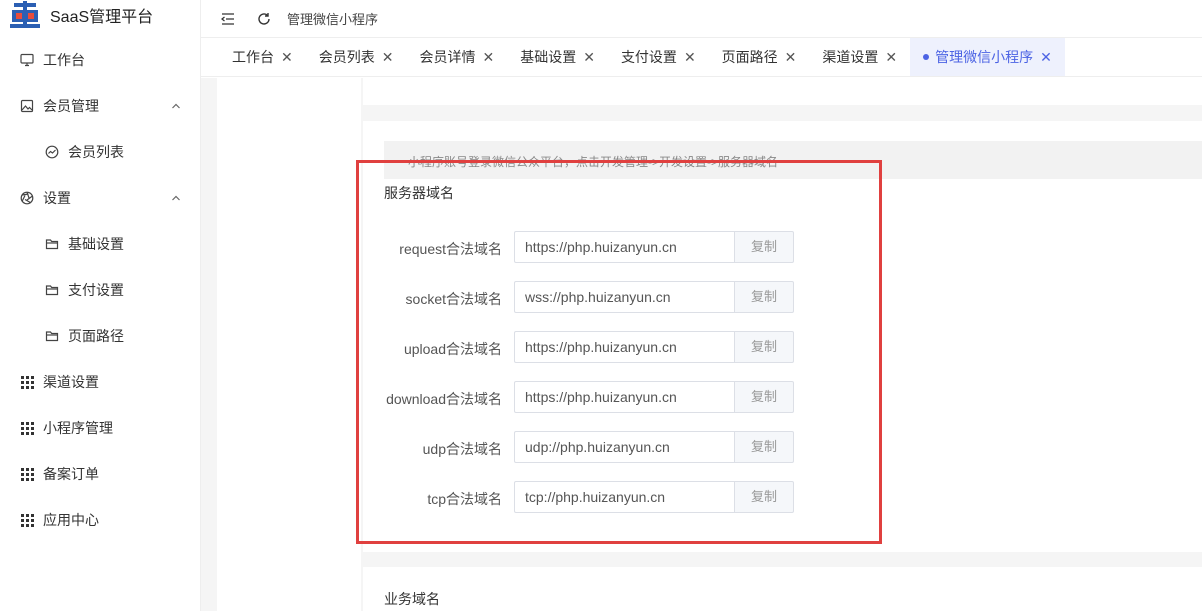 The image size is (1202, 611). I want to click on sidebar-item-settings: 设置, so click(100, 198).